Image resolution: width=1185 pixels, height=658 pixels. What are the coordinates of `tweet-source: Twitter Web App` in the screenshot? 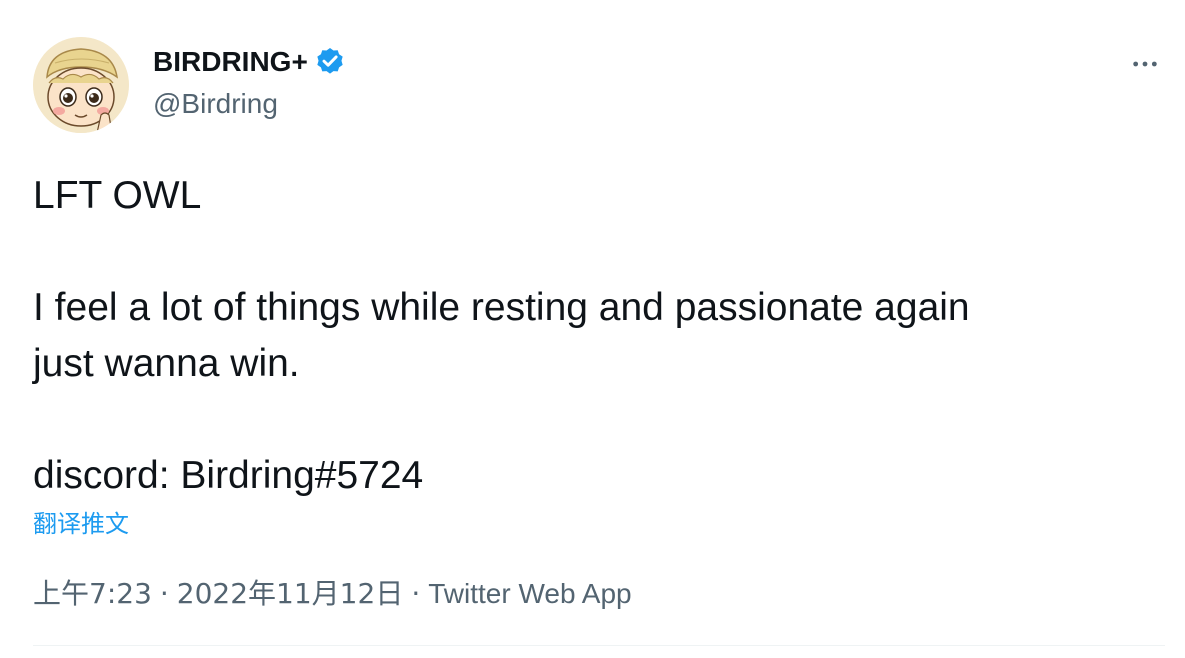 It's located at (529, 593).